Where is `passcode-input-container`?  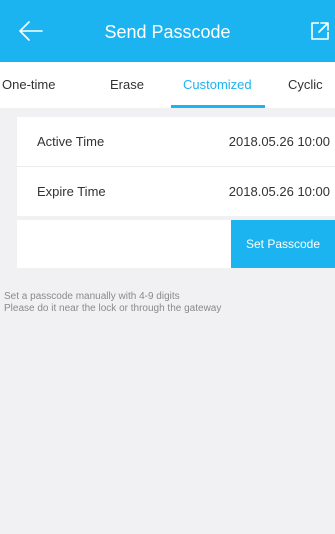 passcode-input-container is located at coordinates (124, 244).